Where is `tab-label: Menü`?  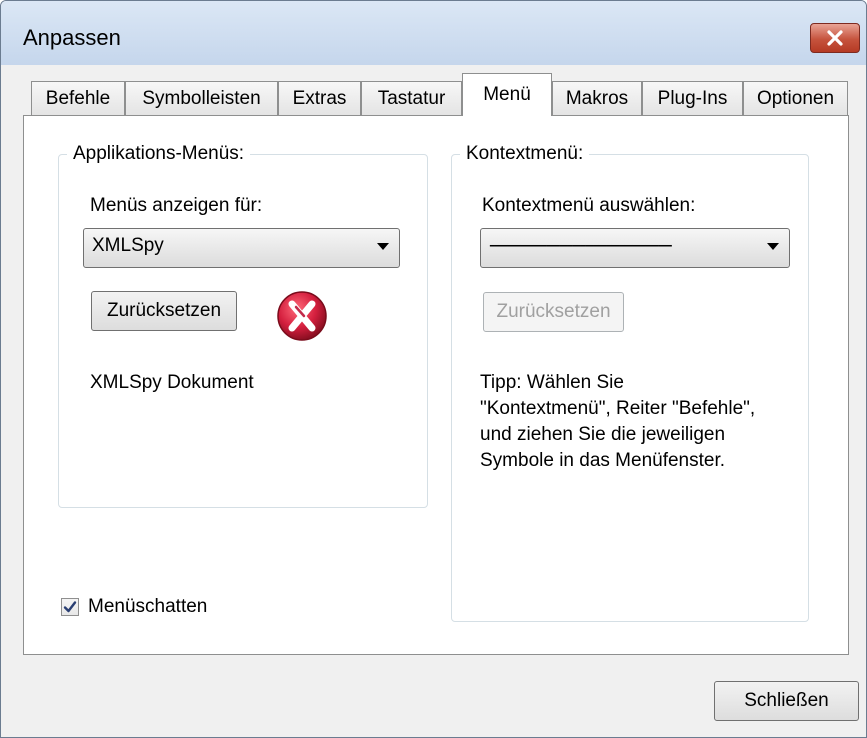
tab-label: Menü is located at coordinates (507, 94).